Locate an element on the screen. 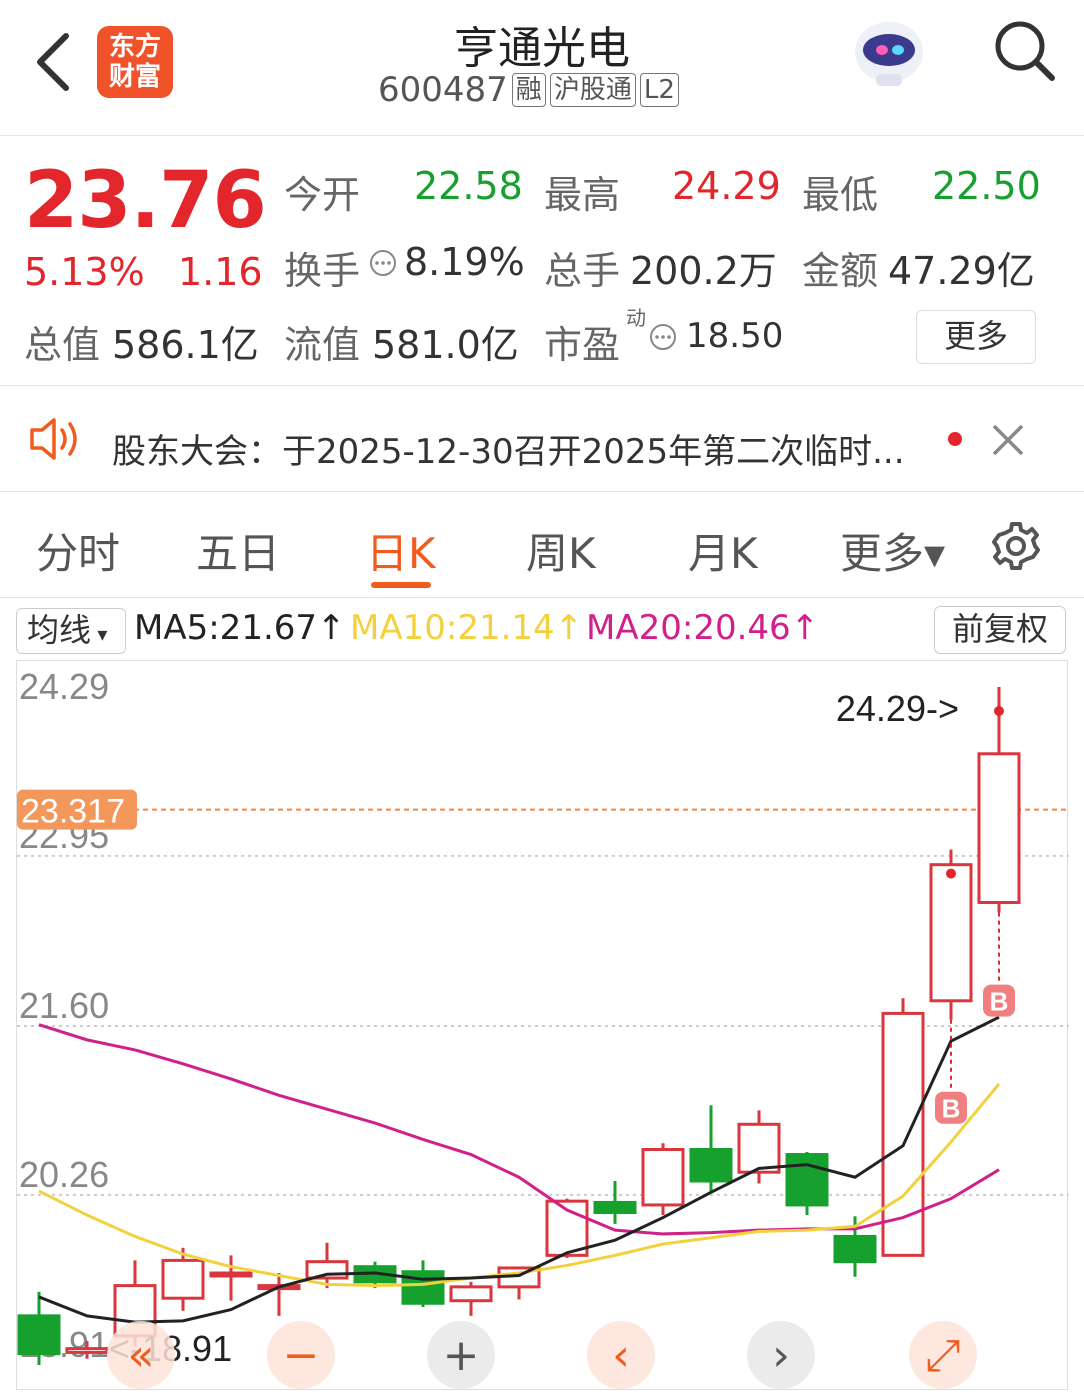 The height and width of the screenshot is (1397, 1084). turnover-value: 8.19% is located at coordinates (464, 262).